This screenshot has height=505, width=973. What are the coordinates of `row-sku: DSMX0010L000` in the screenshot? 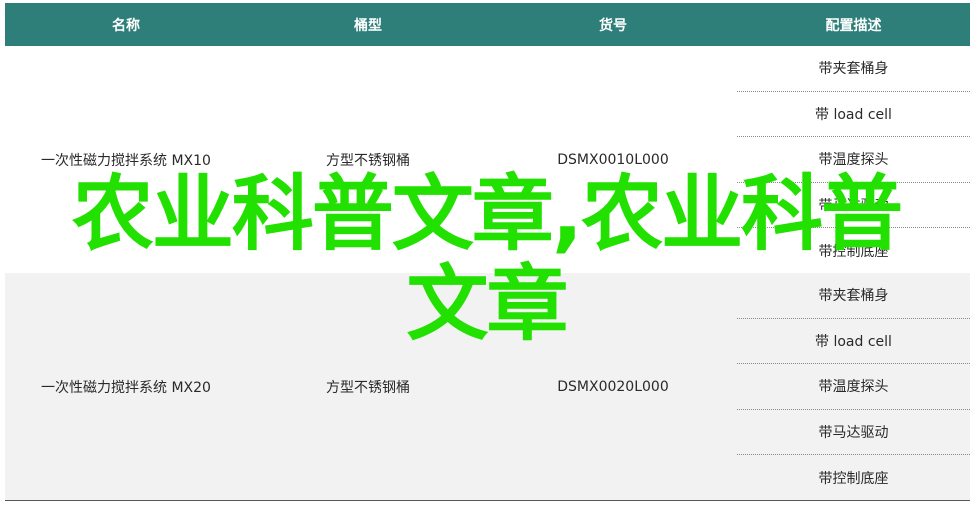 It's located at (613, 159).